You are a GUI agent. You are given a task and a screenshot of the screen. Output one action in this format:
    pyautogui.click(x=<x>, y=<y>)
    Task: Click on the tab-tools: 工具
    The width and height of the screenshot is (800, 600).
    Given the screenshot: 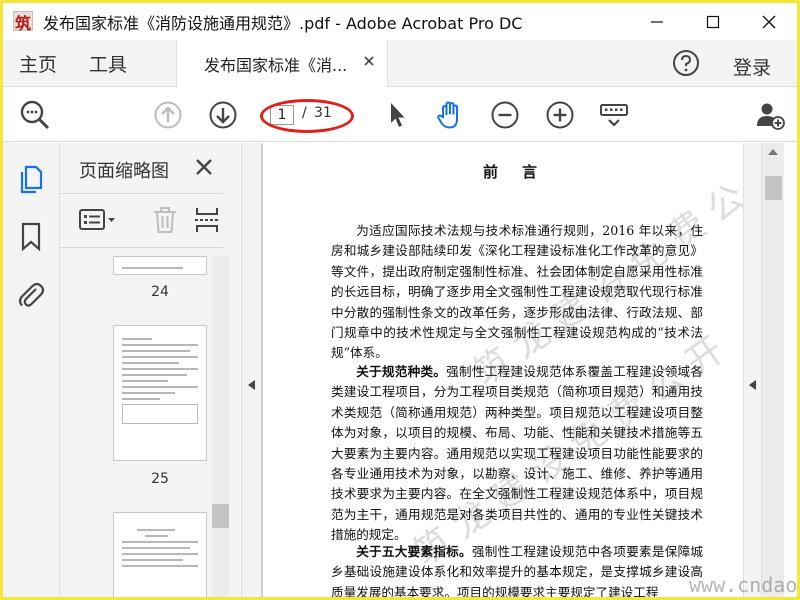 What is the action you would take?
    pyautogui.click(x=108, y=63)
    